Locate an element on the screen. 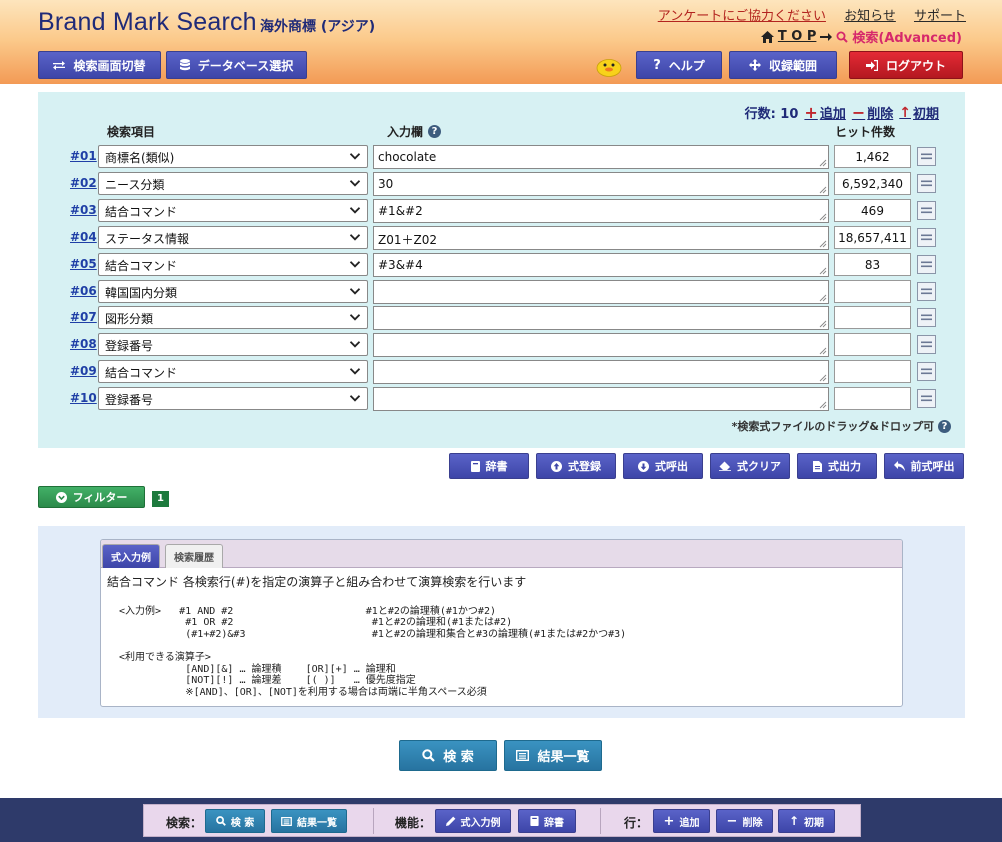 The image size is (1002, 842). footer-input-example-button: 式入力例 is located at coordinates (473, 821).